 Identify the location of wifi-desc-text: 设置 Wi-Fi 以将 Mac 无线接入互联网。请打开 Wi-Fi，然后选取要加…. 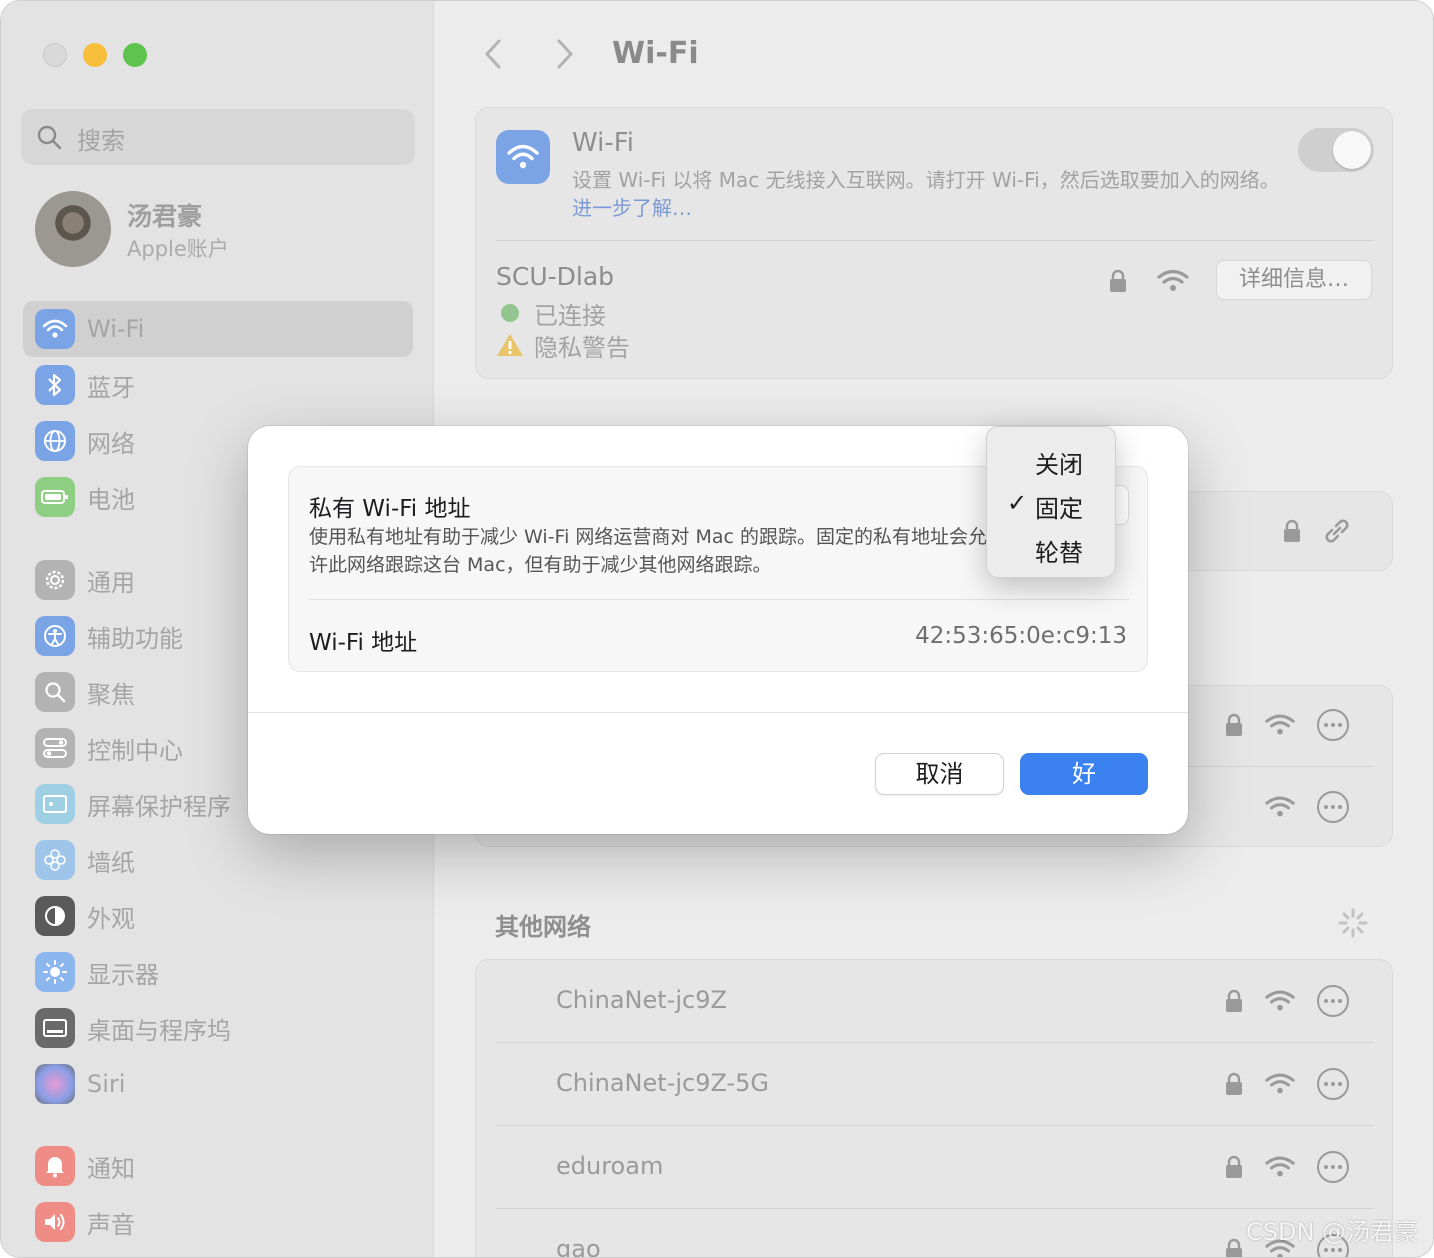
(926, 180).